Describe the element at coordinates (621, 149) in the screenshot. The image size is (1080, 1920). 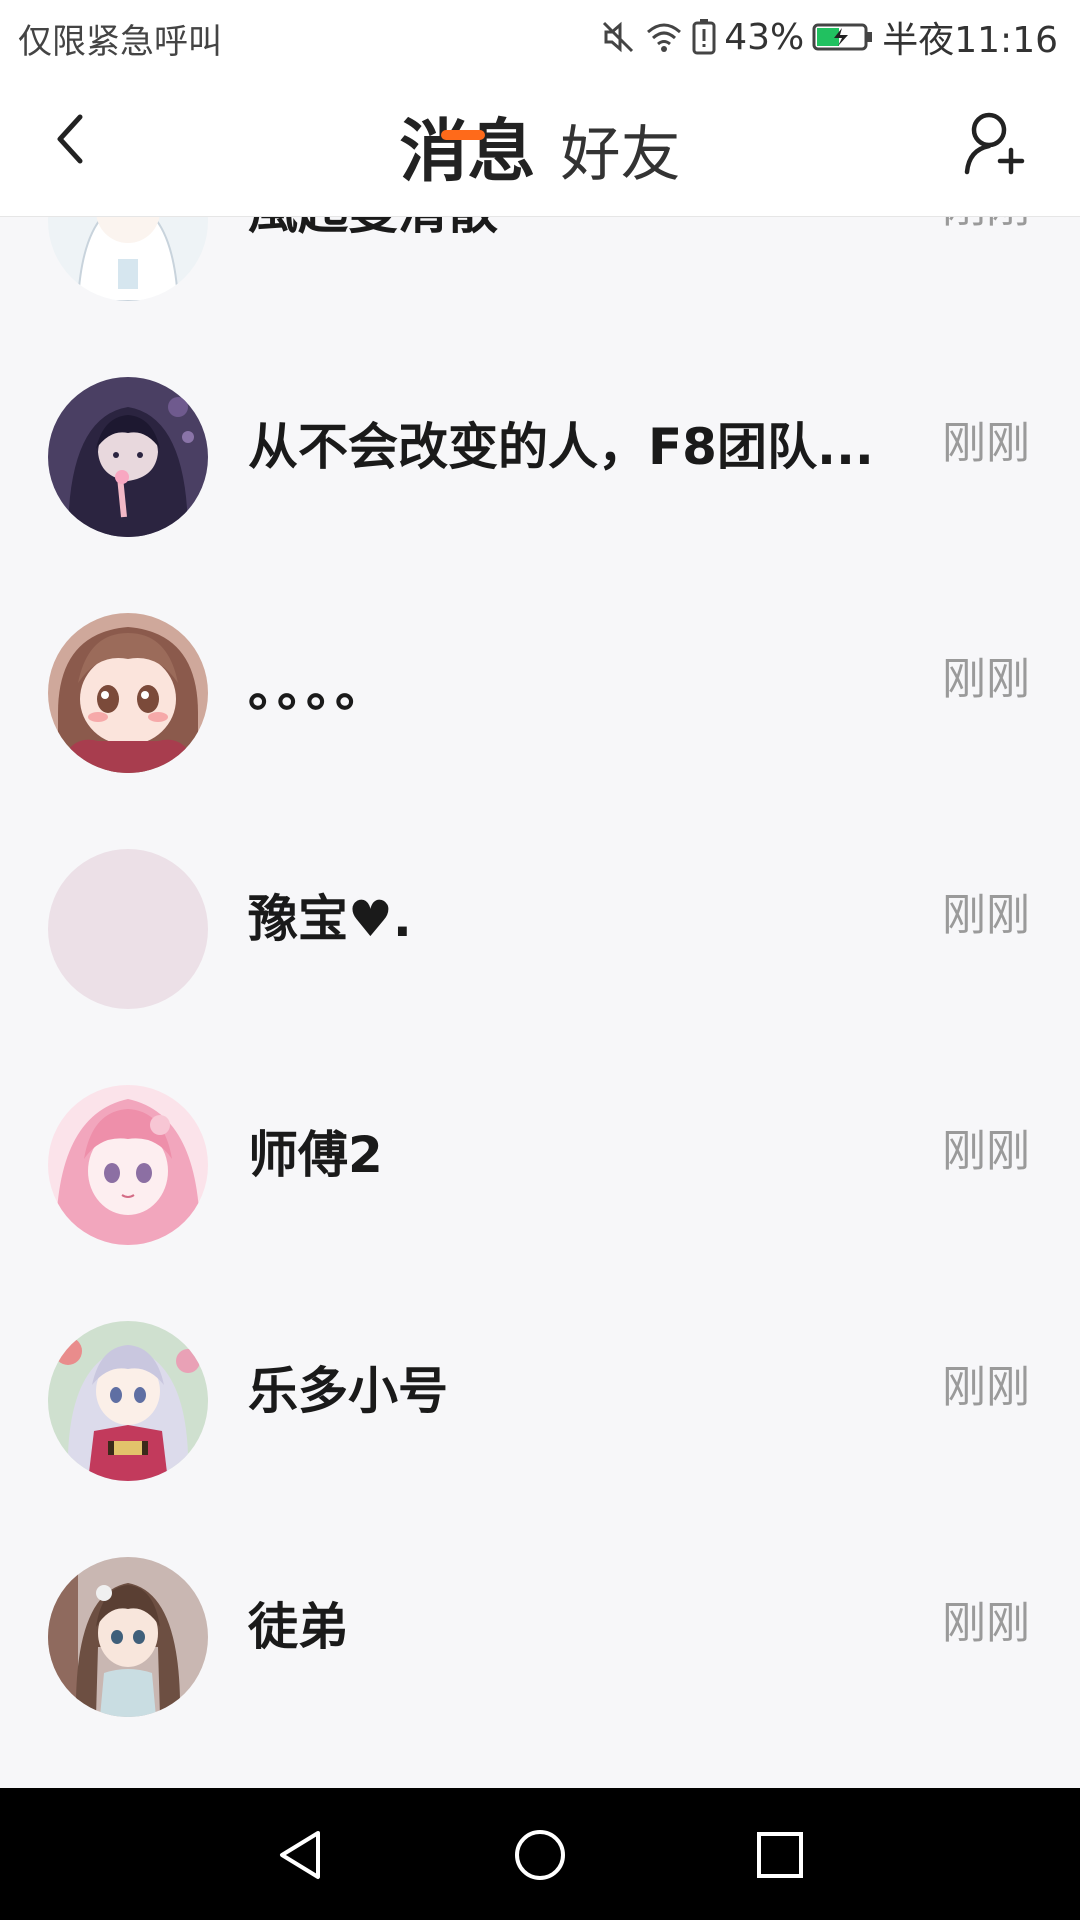
I see `tab-friends: 好友` at that location.